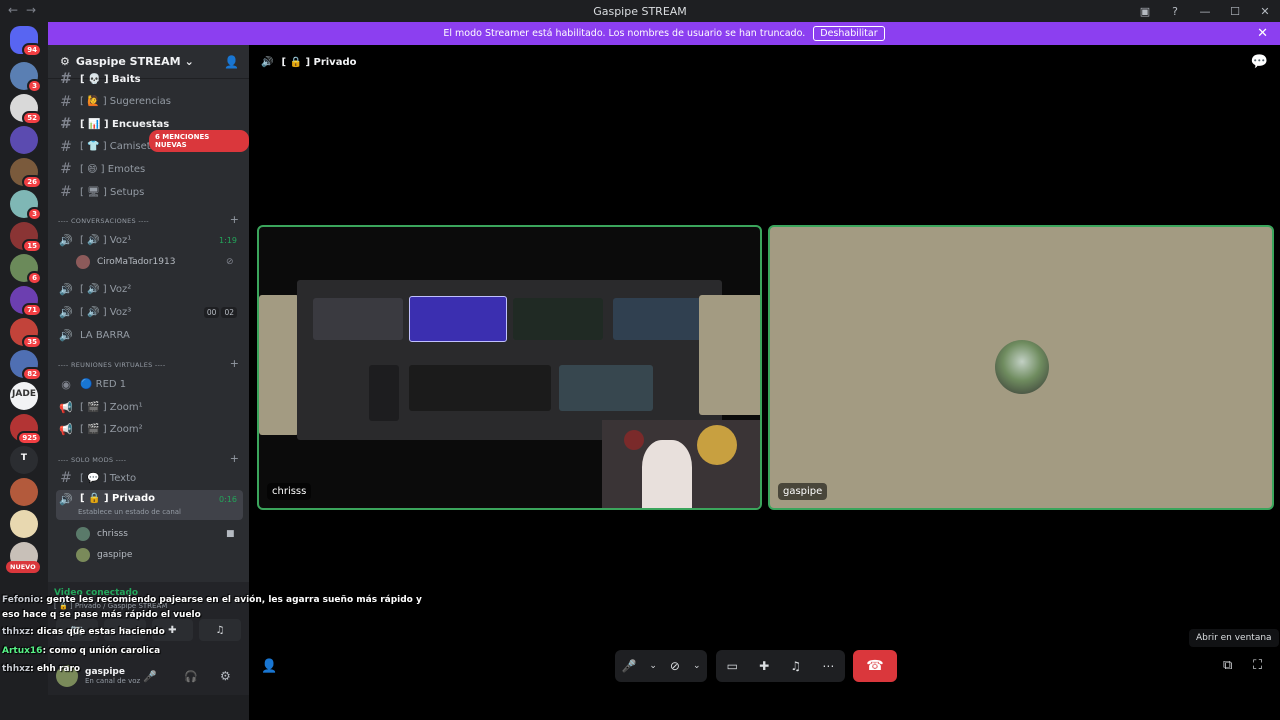 The width and height of the screenshot is (1280, 720). I want to click on home-button: 94, so click(26, 41).